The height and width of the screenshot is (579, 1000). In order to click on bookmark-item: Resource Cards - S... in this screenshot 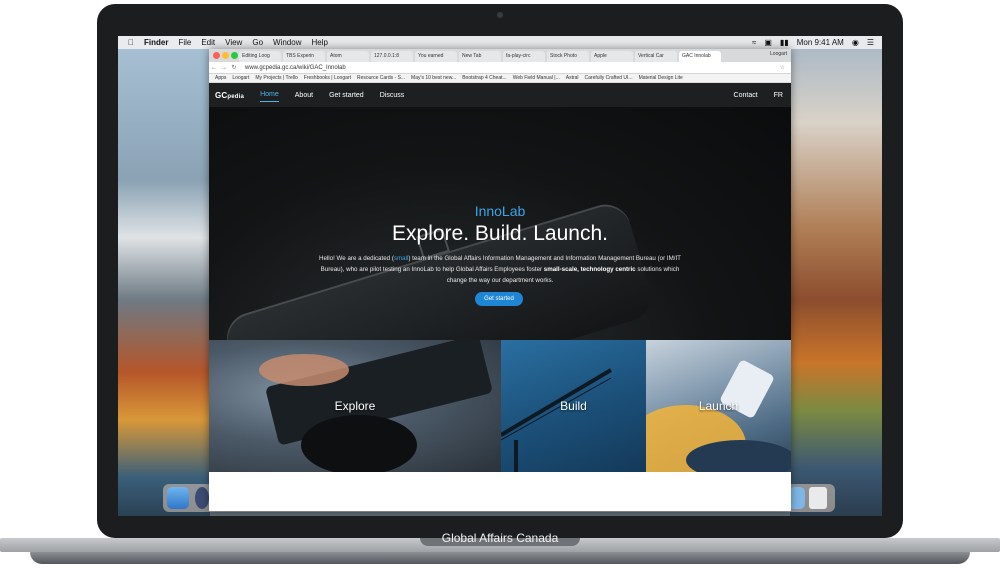, I will do `click(381, 78)`.